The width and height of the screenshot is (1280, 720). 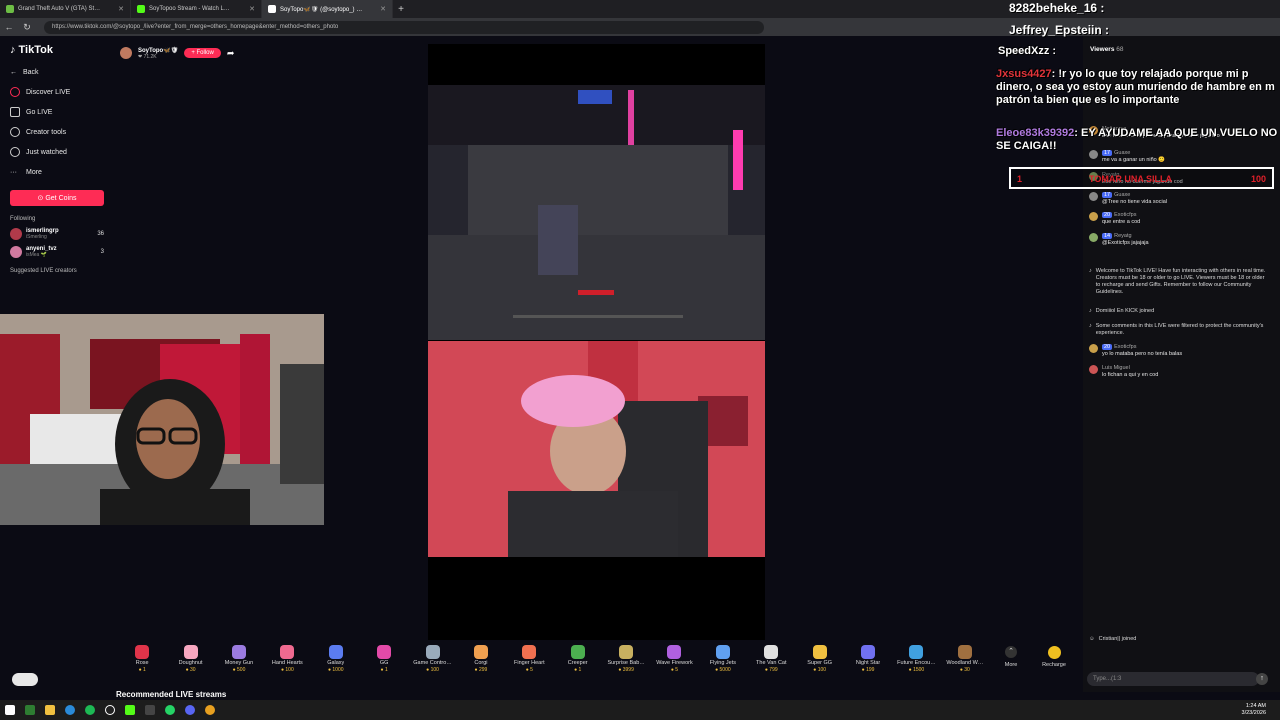 What do you see at coordinates (1117, 639) in the screenshot?
I see `join-text: Cristian|| joined` at bounding box center [1117, 639].